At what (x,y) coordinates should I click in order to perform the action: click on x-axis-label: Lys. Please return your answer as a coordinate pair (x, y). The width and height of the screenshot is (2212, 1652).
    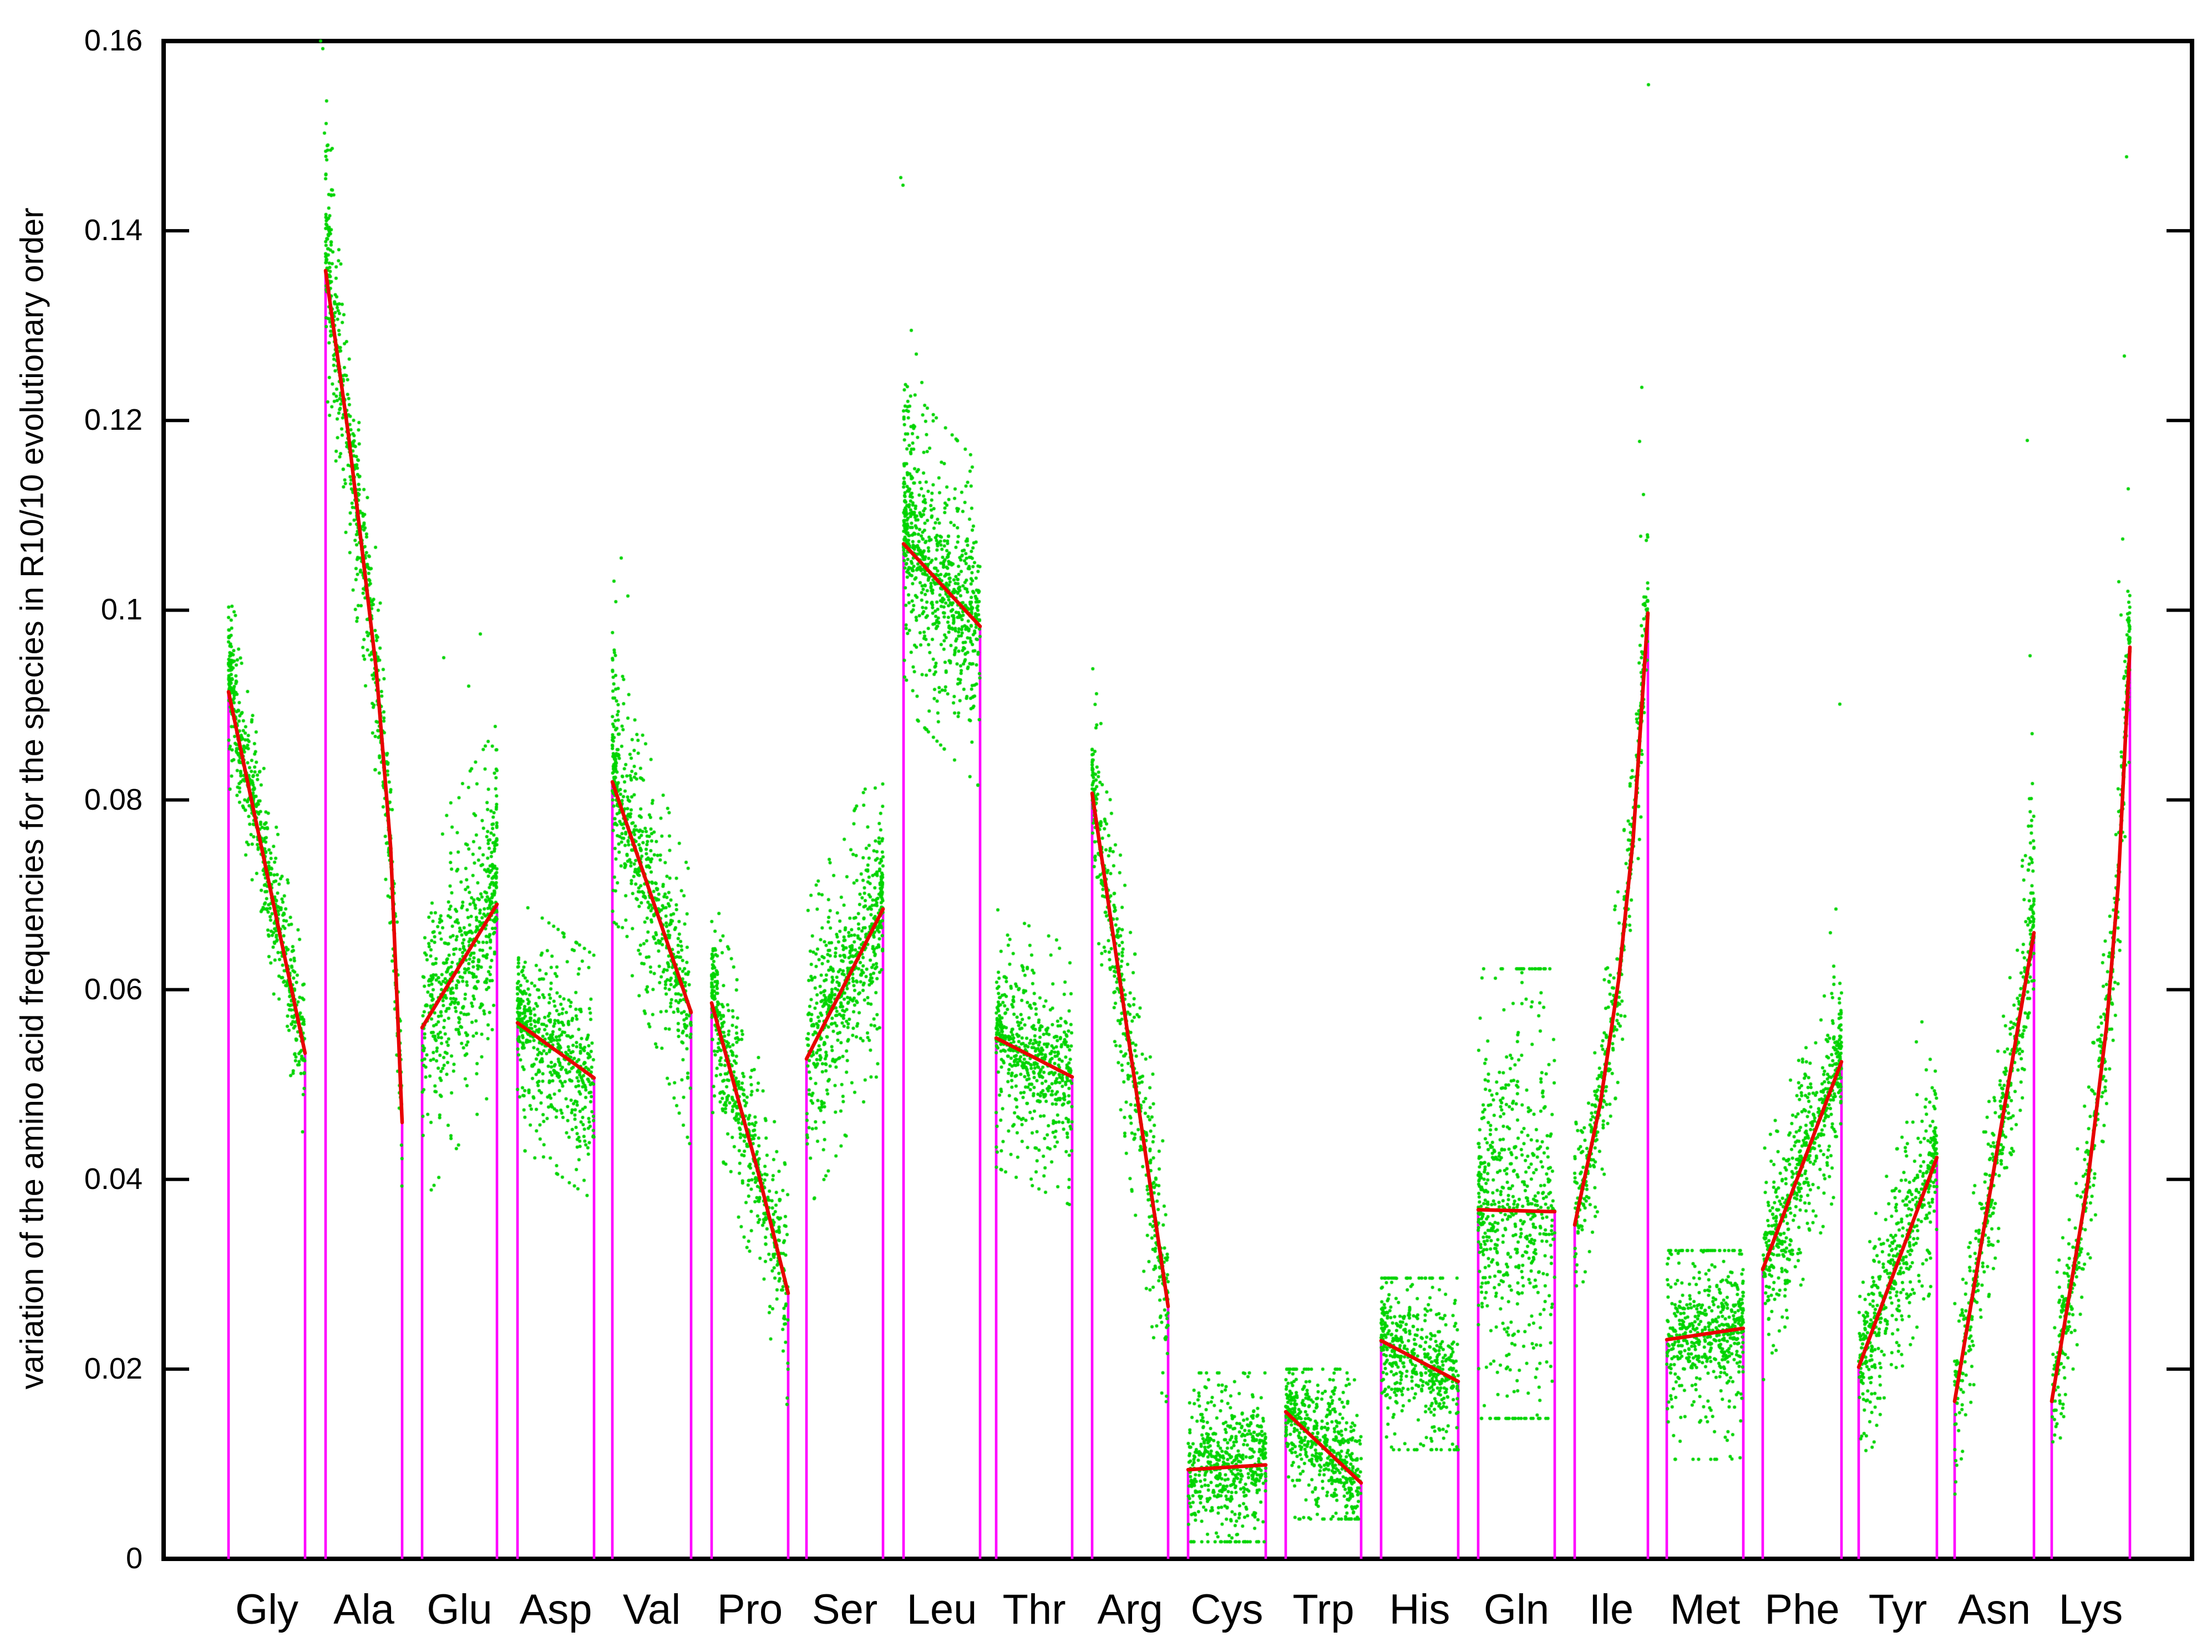
    Looking at the image, I should click on (2090, 1609).